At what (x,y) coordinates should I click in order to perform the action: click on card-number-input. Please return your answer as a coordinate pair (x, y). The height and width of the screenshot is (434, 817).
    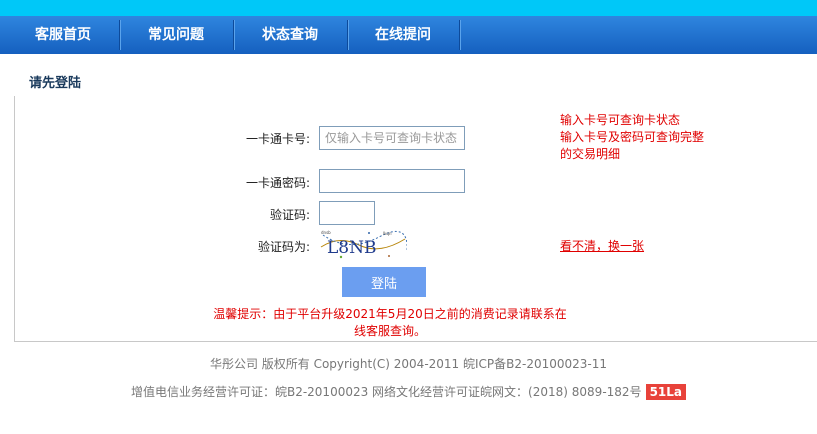
    Looking at the image, I should click on (392, 138).